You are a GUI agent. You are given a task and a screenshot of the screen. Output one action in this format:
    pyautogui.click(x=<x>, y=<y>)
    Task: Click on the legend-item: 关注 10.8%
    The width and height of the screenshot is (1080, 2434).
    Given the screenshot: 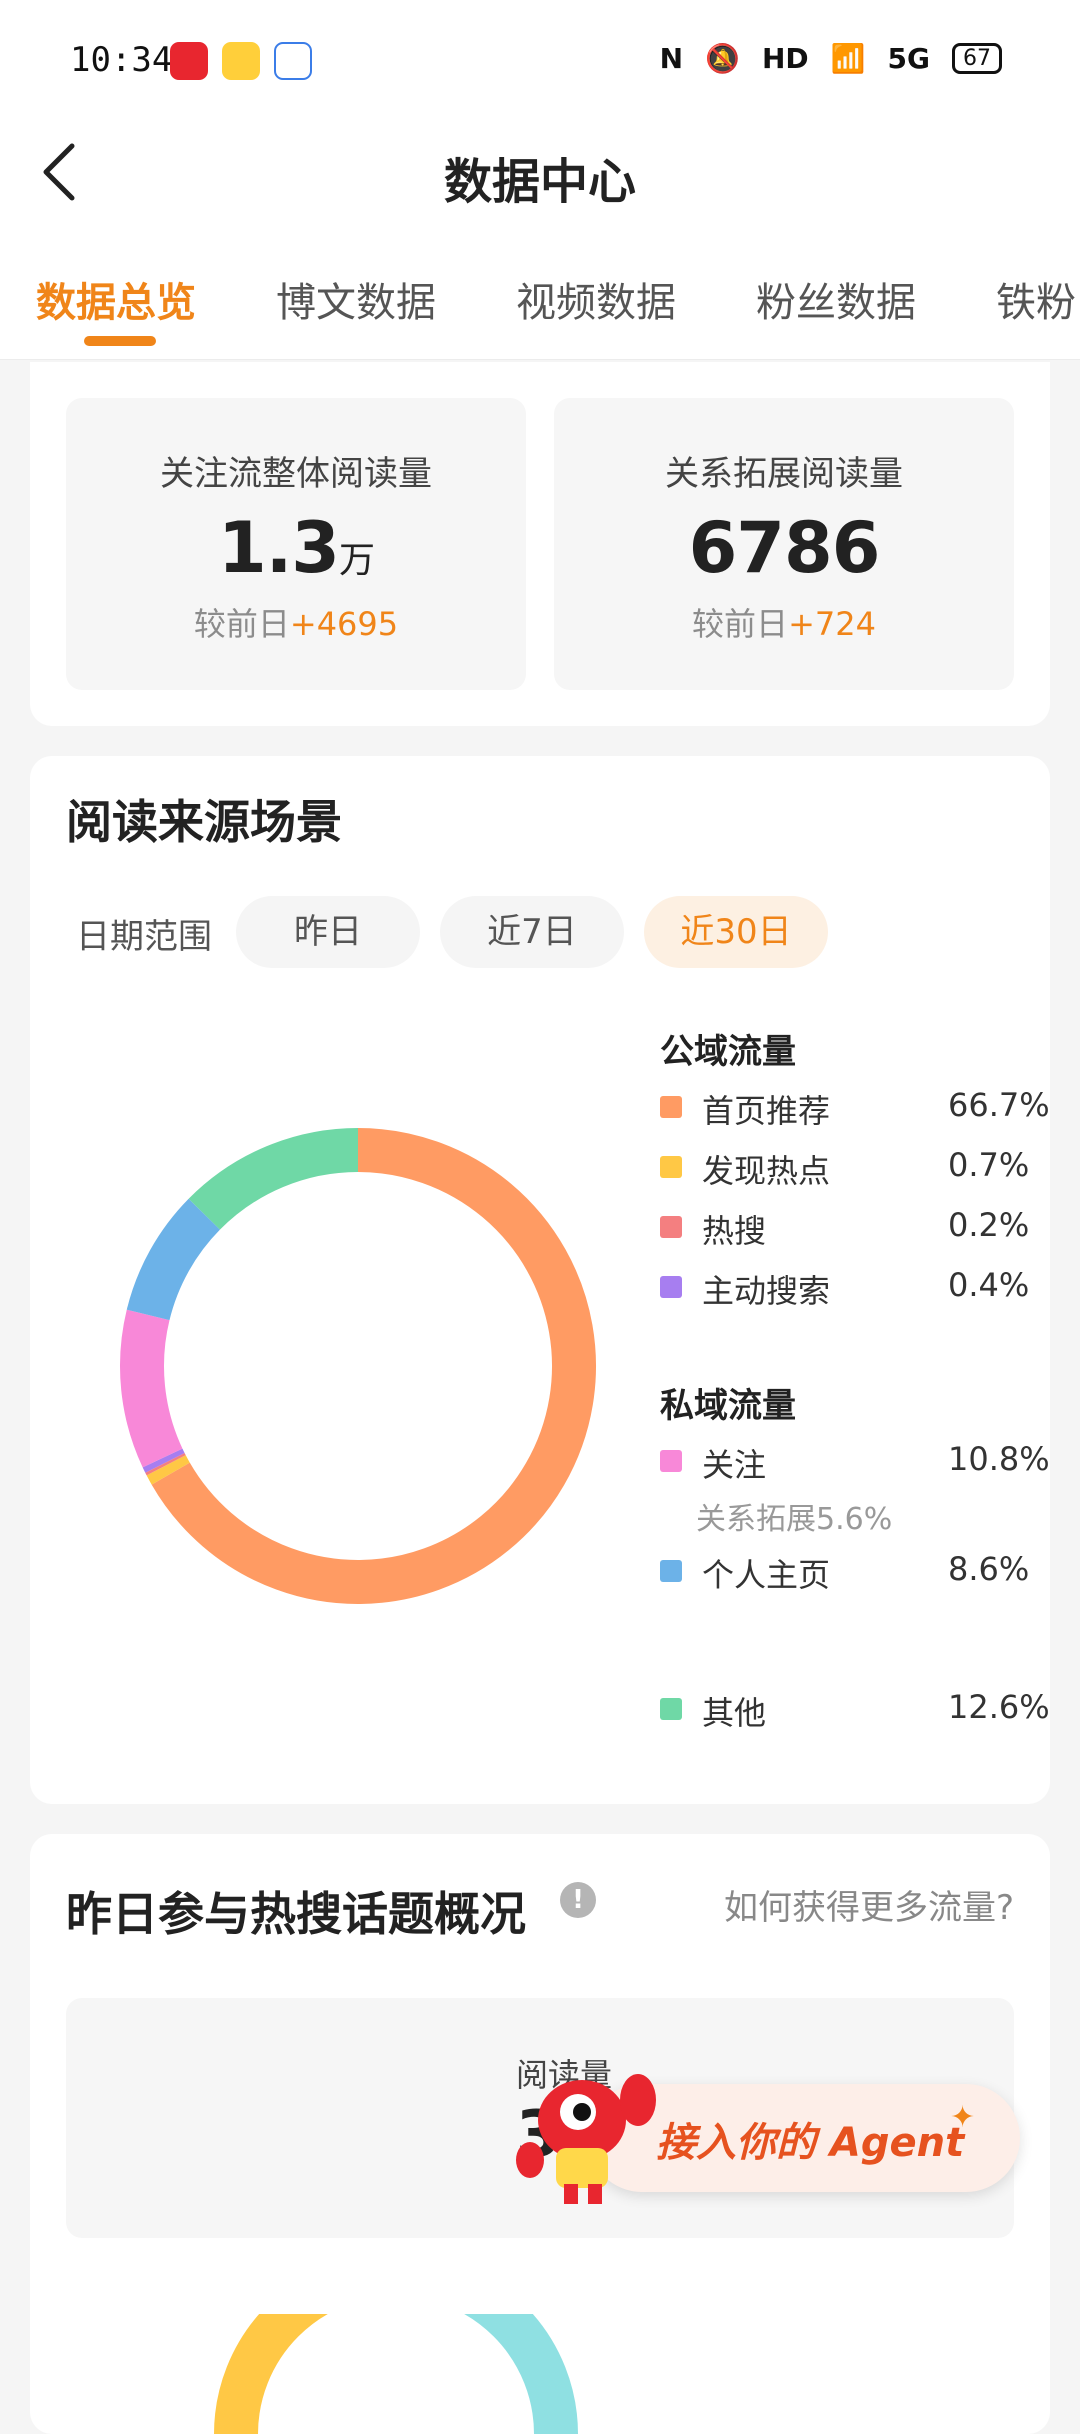 What is the action you would take?
    pyautogui.click(x=855, y=1462)
    